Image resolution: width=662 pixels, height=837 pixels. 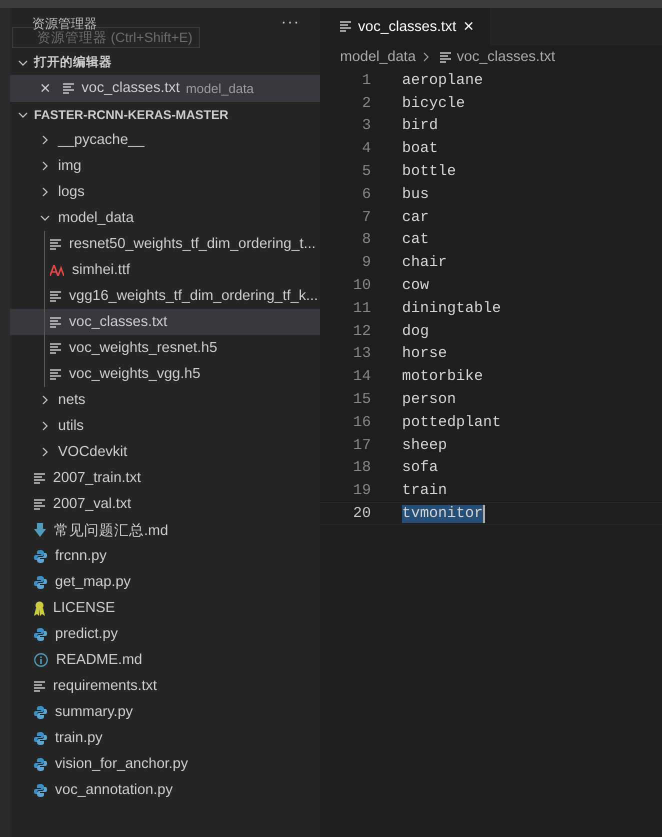 What do you see at coordinates (362, 513) in the screenshot?
I see `line-number: 20` at bounding box center [362, 513].